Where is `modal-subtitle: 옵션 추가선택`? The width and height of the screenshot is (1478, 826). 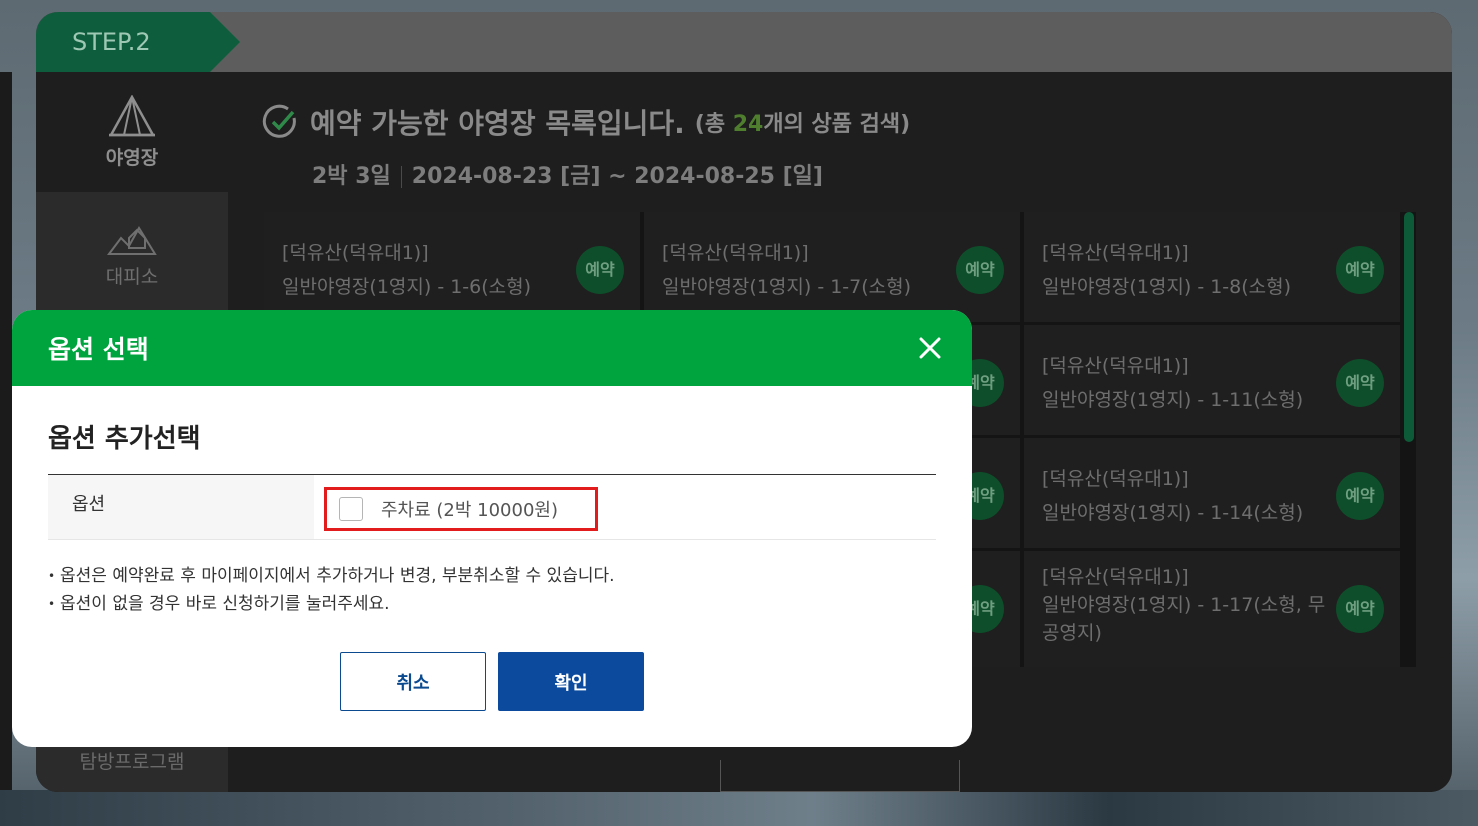
modal-subtitle: 옵션 추가선택 is located at coordinates (124, 439).